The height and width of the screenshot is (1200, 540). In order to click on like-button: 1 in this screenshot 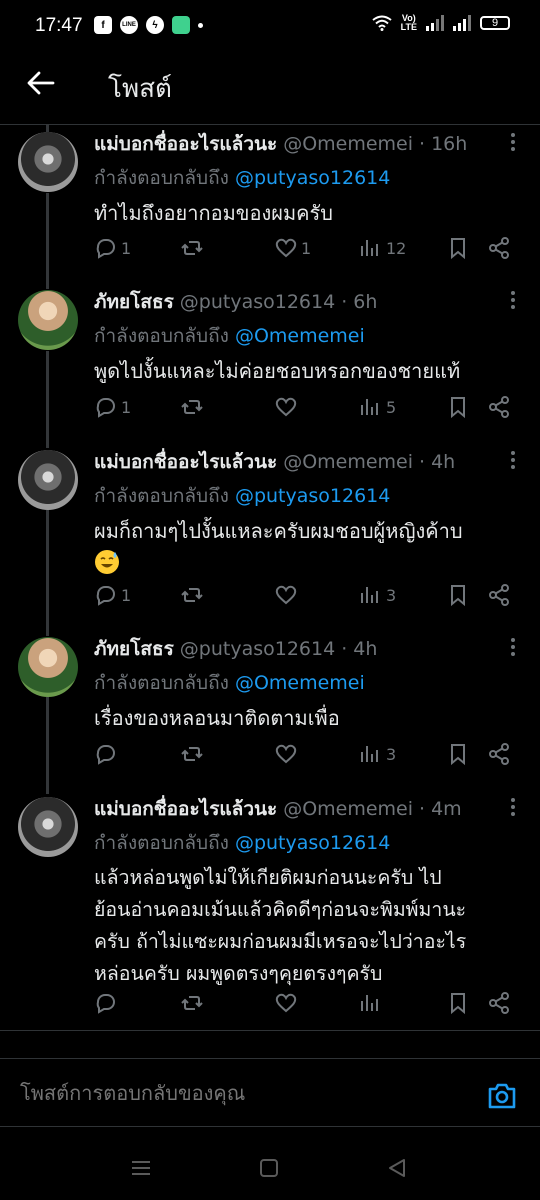, I will do `click(292, 248)`.